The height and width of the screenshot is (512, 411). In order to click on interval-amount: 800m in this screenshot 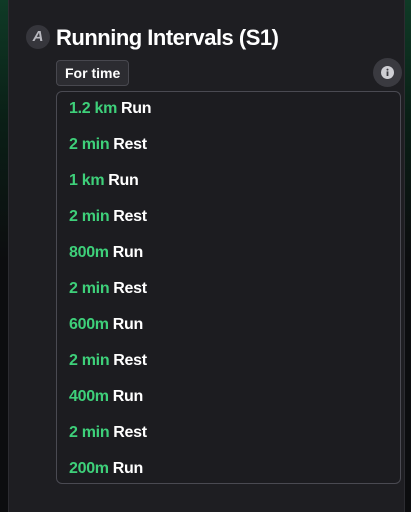, I will do `click(89, 252)`.